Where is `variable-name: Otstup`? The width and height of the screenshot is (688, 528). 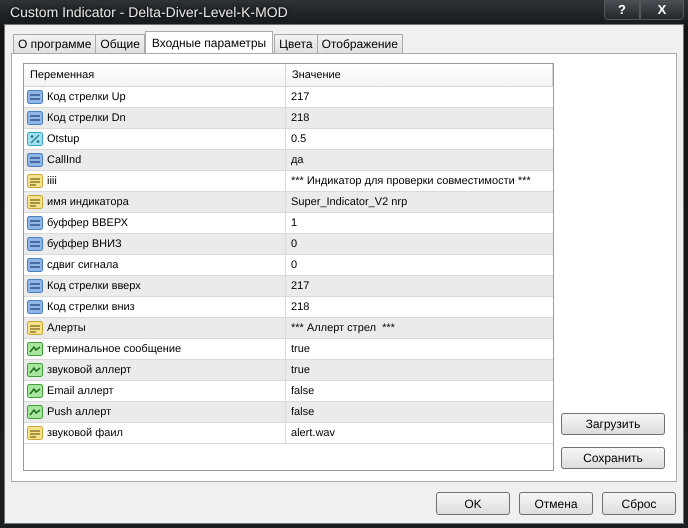 variable-name: Otstup is located at coordinates (63, 139).